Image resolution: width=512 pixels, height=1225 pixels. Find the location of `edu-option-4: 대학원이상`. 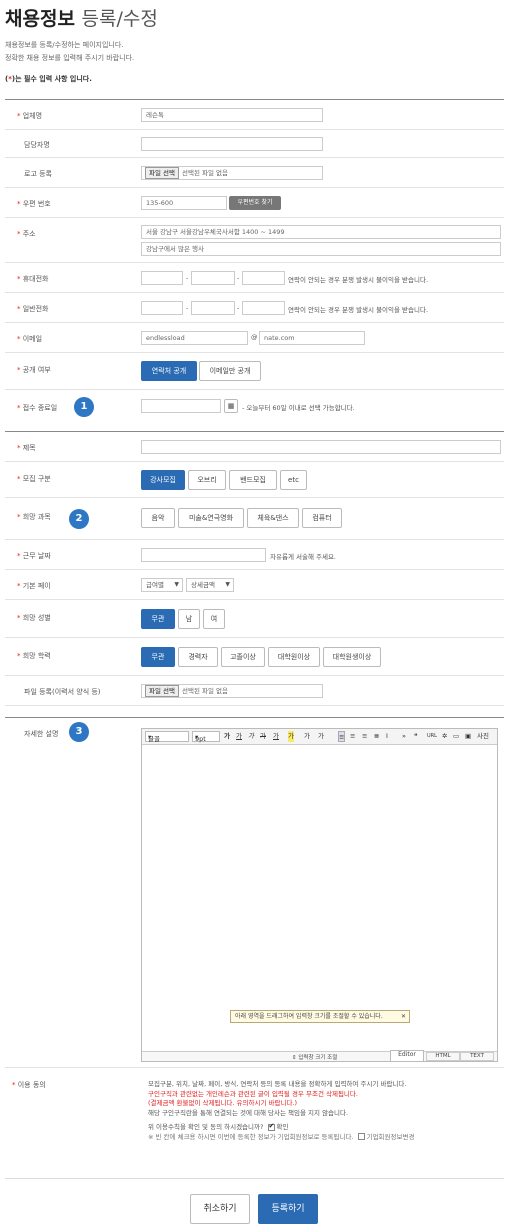

edu-option-4: 대학원이상 is located at coordinates (294, 657).